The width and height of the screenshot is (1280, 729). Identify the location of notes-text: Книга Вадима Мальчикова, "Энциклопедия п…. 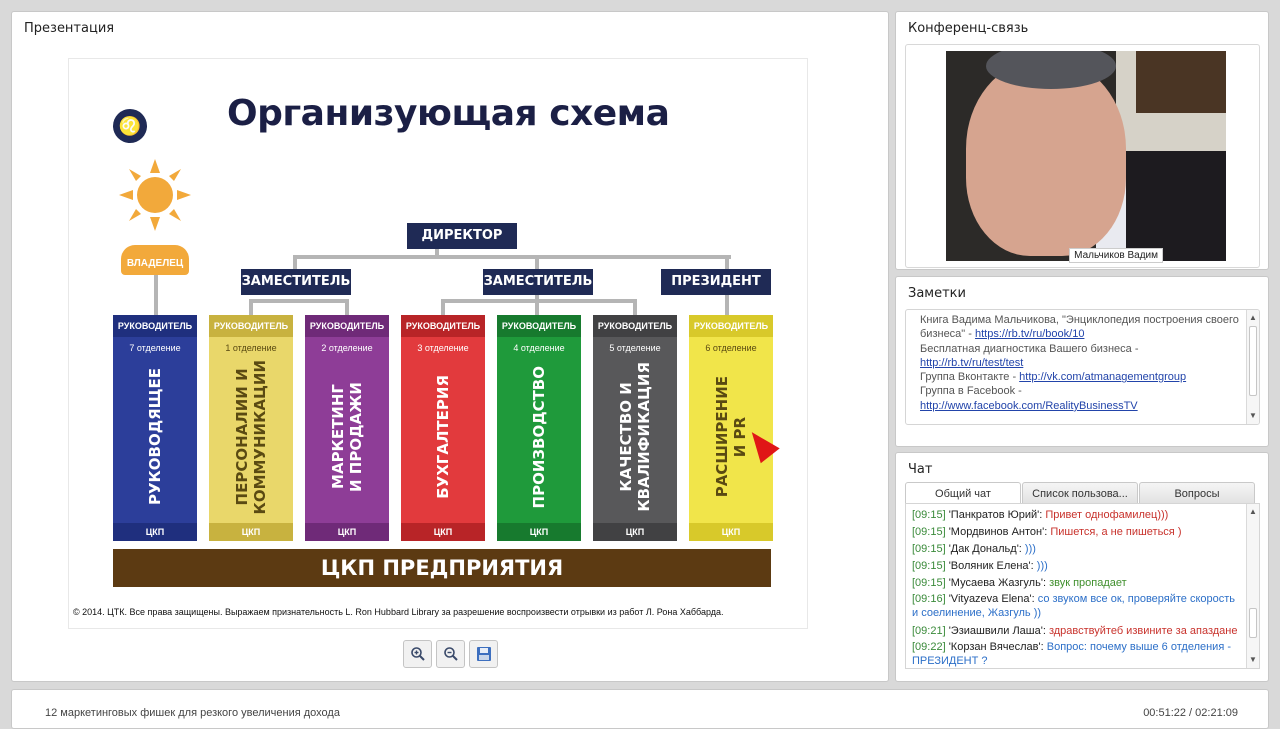
(1080, 363).